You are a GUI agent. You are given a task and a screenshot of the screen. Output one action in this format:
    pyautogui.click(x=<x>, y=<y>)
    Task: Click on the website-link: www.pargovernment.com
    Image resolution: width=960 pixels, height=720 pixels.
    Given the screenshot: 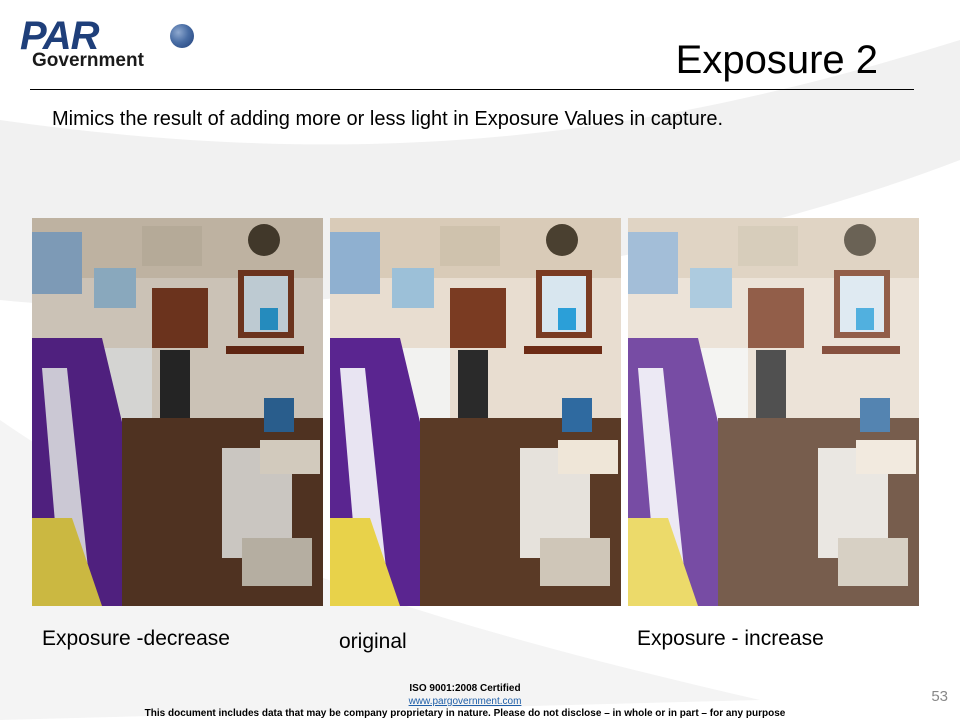 What is the action you would take?
    pyautogui.click(x=465, y=701)
    